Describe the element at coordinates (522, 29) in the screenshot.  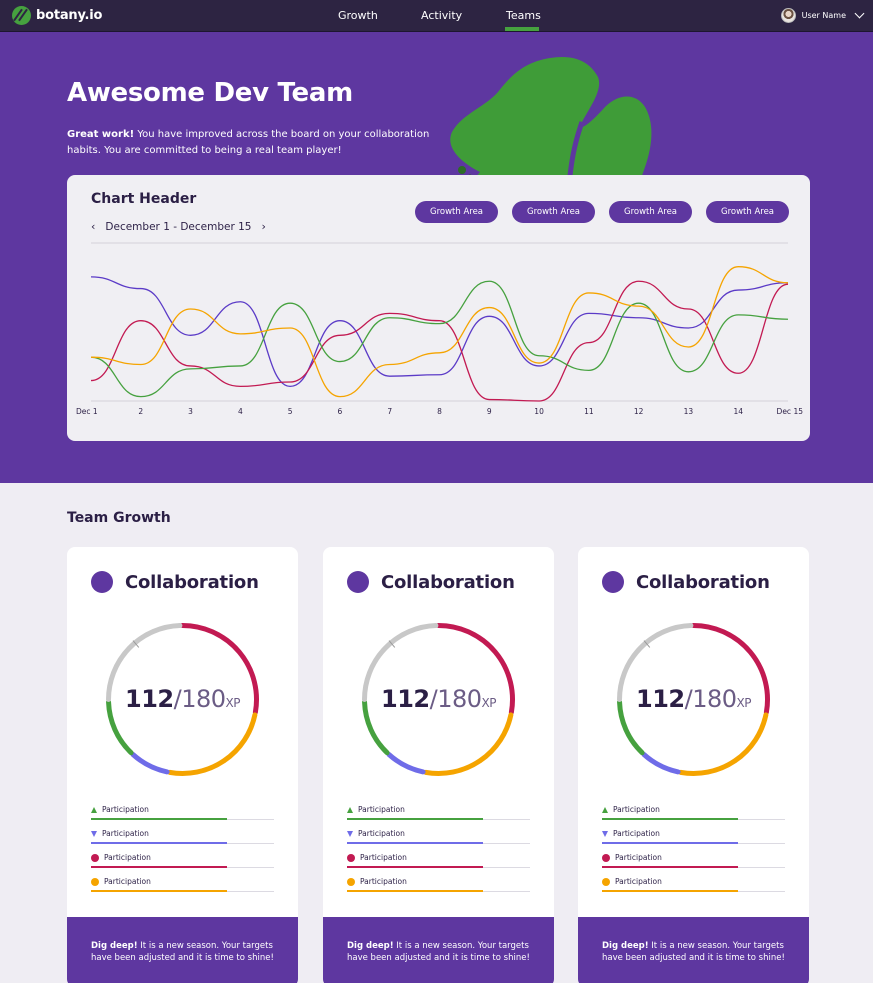
I see `active-nav-indicator` at that location.